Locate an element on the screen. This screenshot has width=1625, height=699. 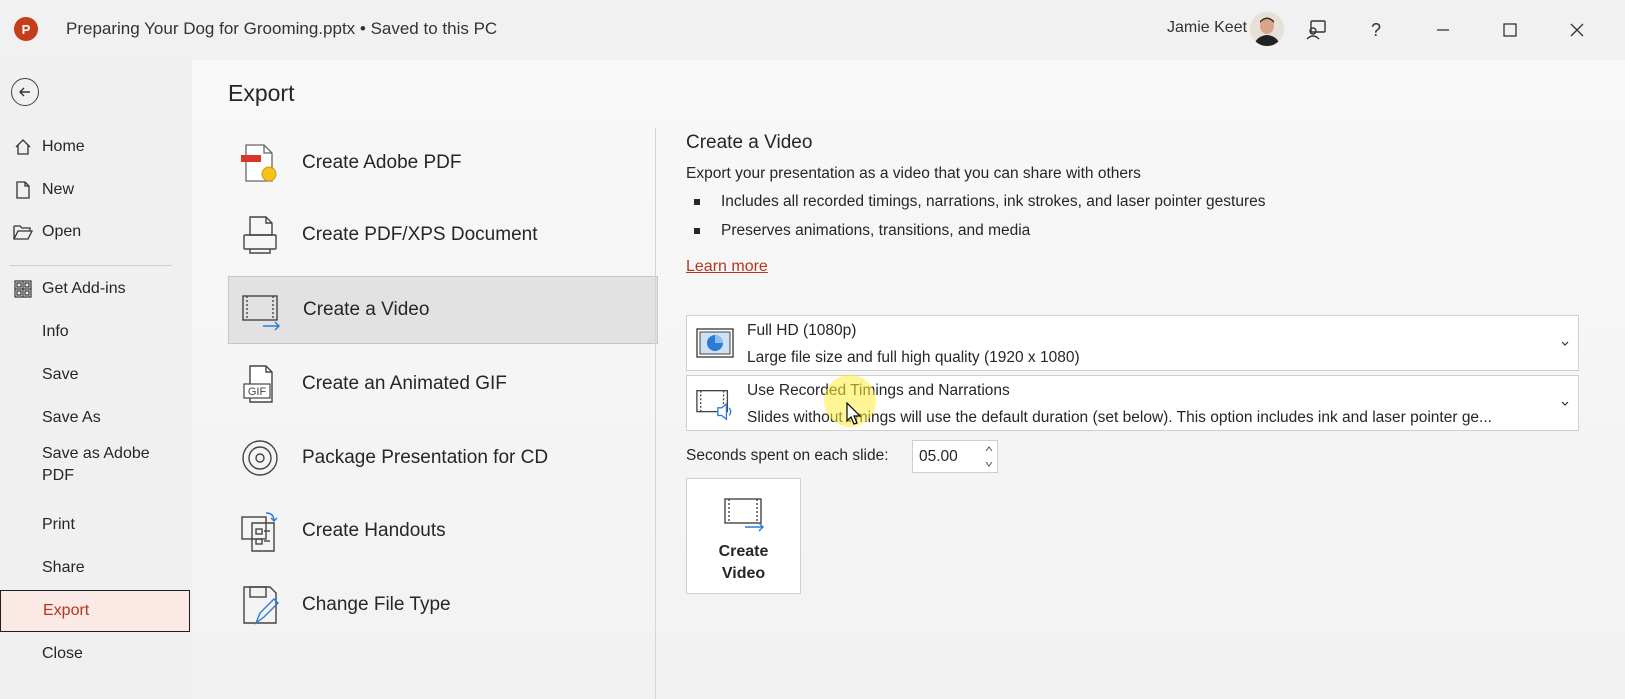
export-option-create-animated-gif: GIF Create an Animated GIF is located at coordinates (443, 384).